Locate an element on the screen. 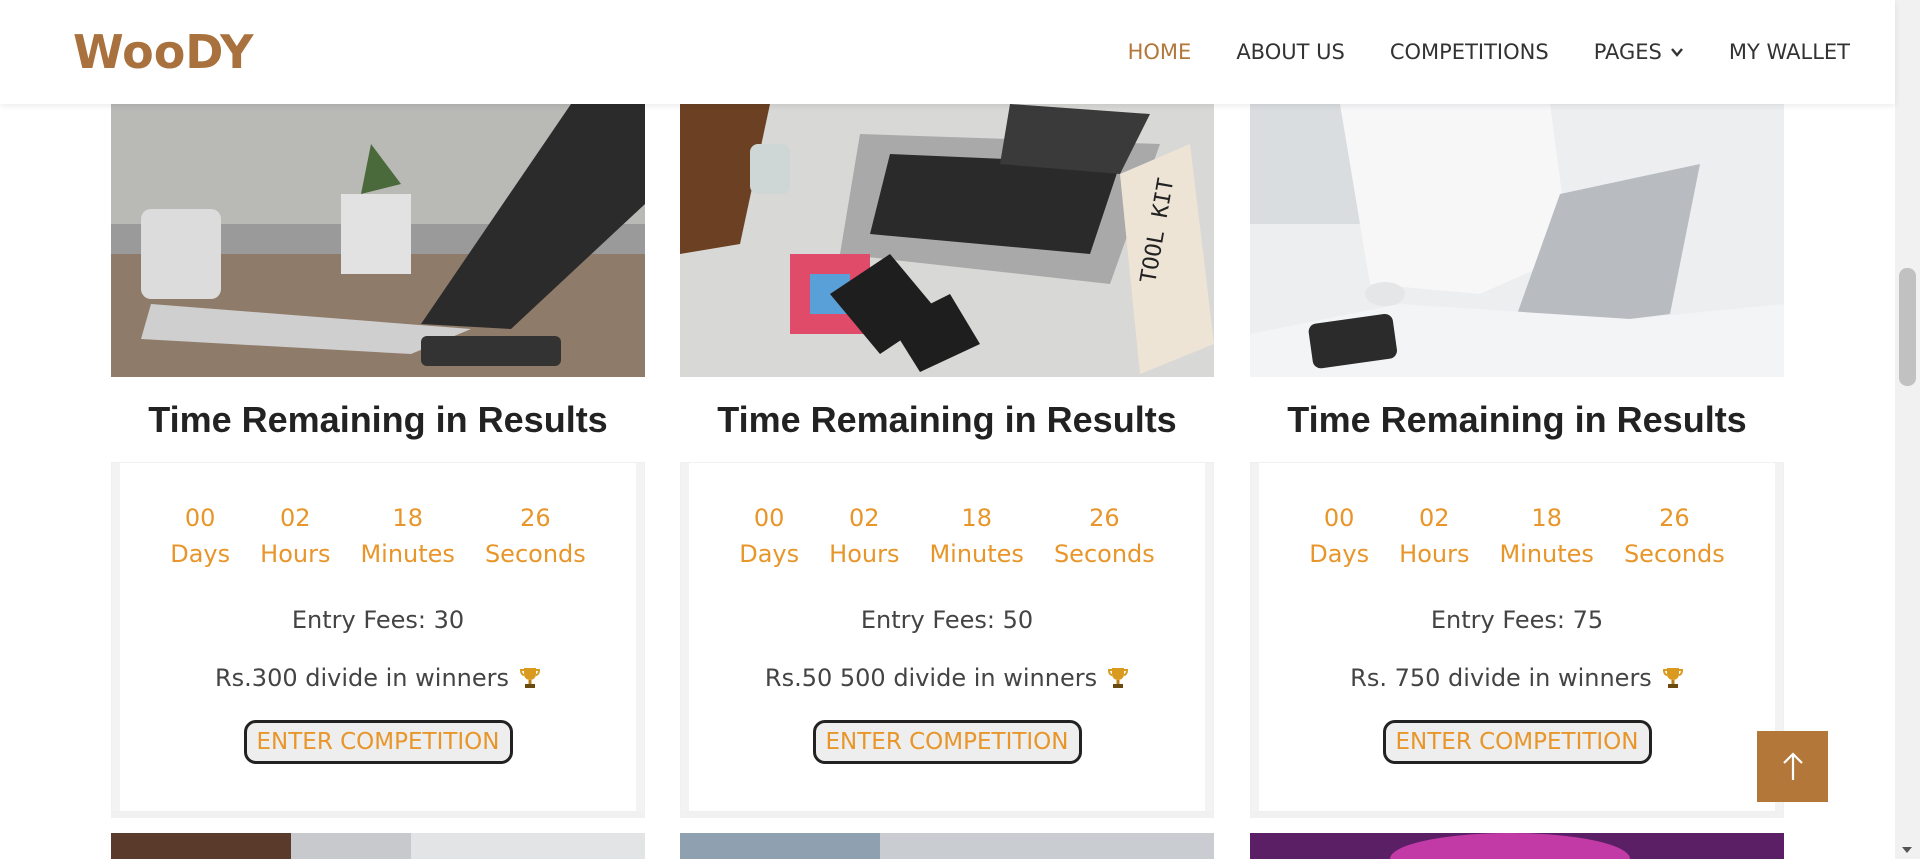 The height and width of the screenshot is (859, 1920). prize-label: Rs.50 500 divide in winners is located at coordinates (931, 678).